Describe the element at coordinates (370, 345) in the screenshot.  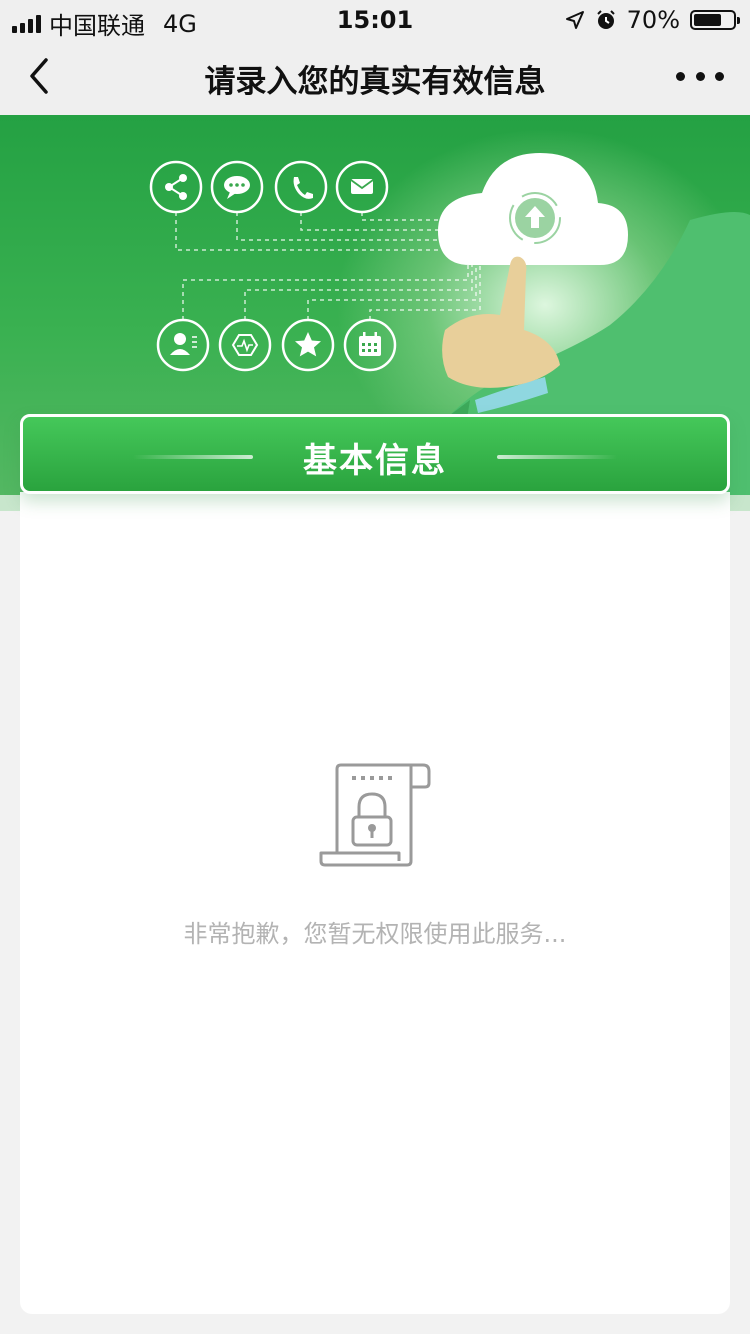
I see `calendar-icon` at that location.